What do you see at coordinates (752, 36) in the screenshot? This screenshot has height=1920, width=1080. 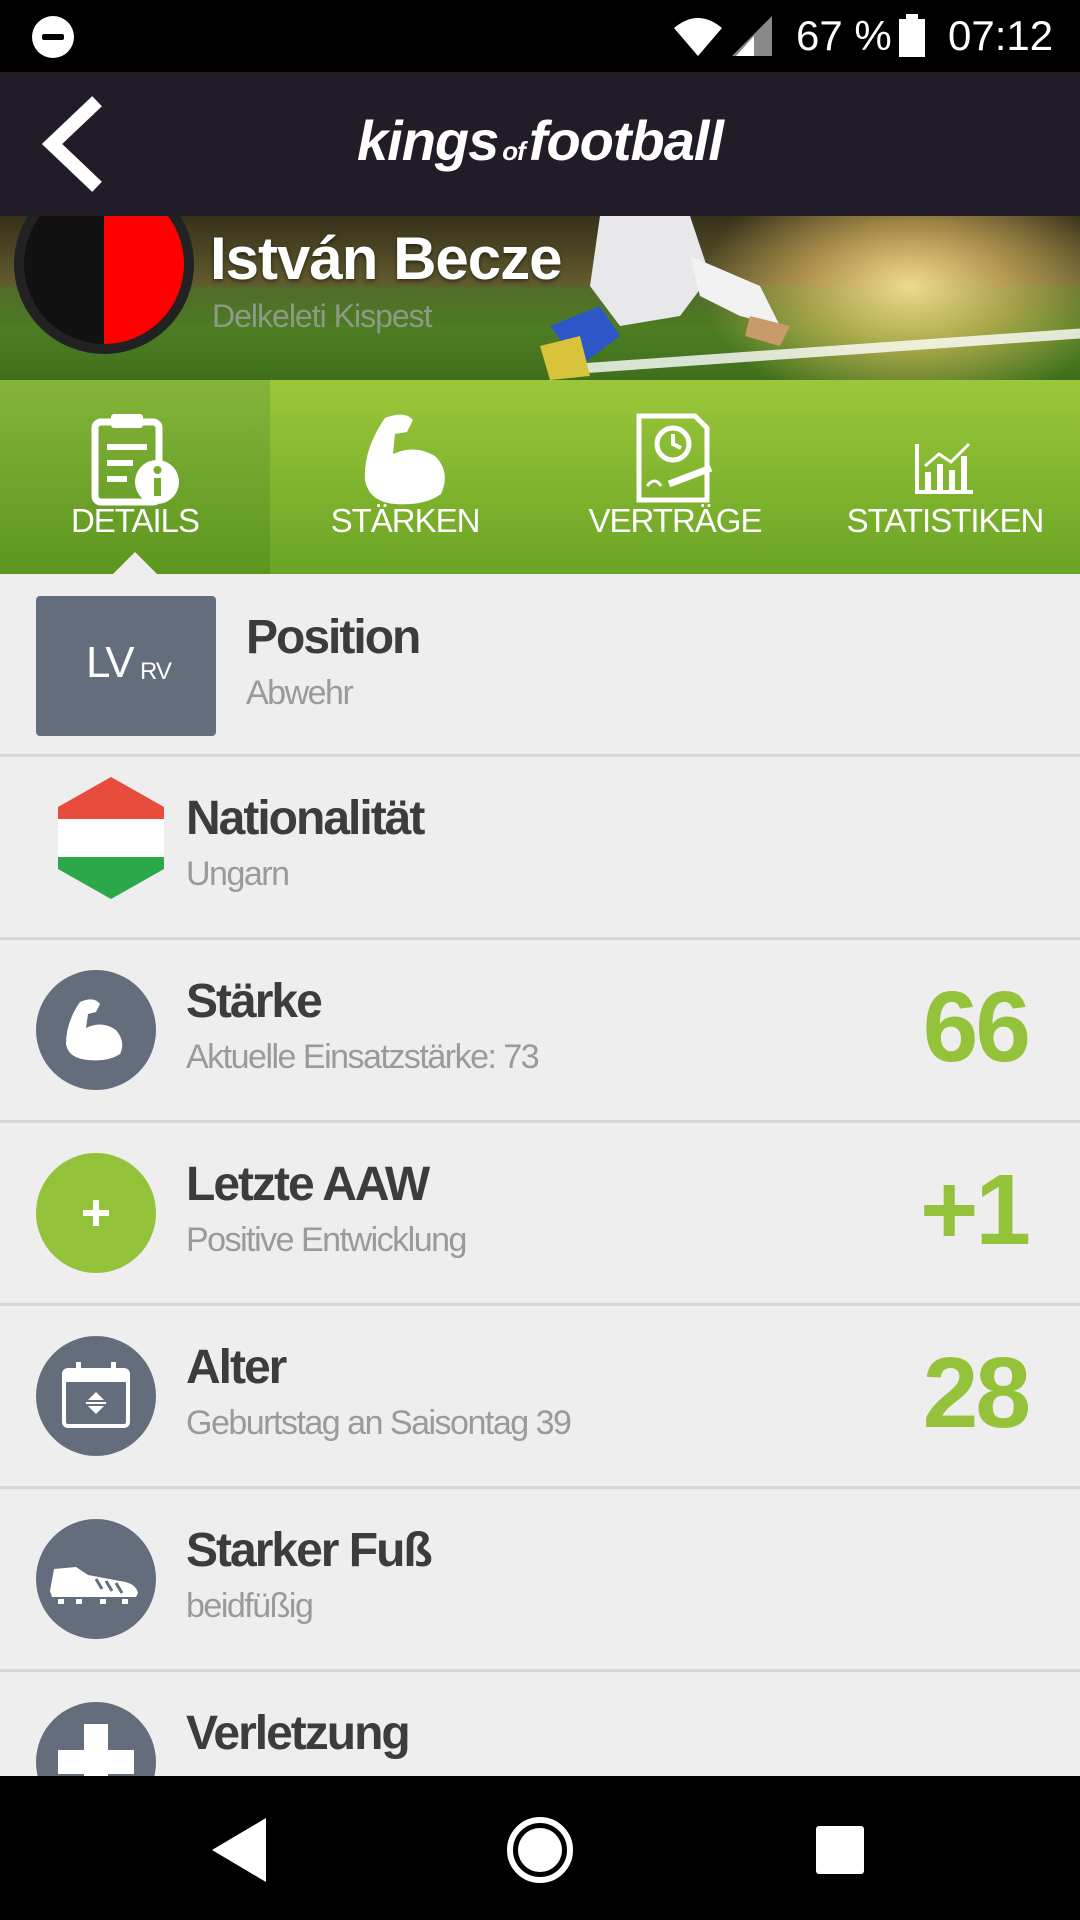 I see `cellular-signal-icon` at bounding box center [752, 36].